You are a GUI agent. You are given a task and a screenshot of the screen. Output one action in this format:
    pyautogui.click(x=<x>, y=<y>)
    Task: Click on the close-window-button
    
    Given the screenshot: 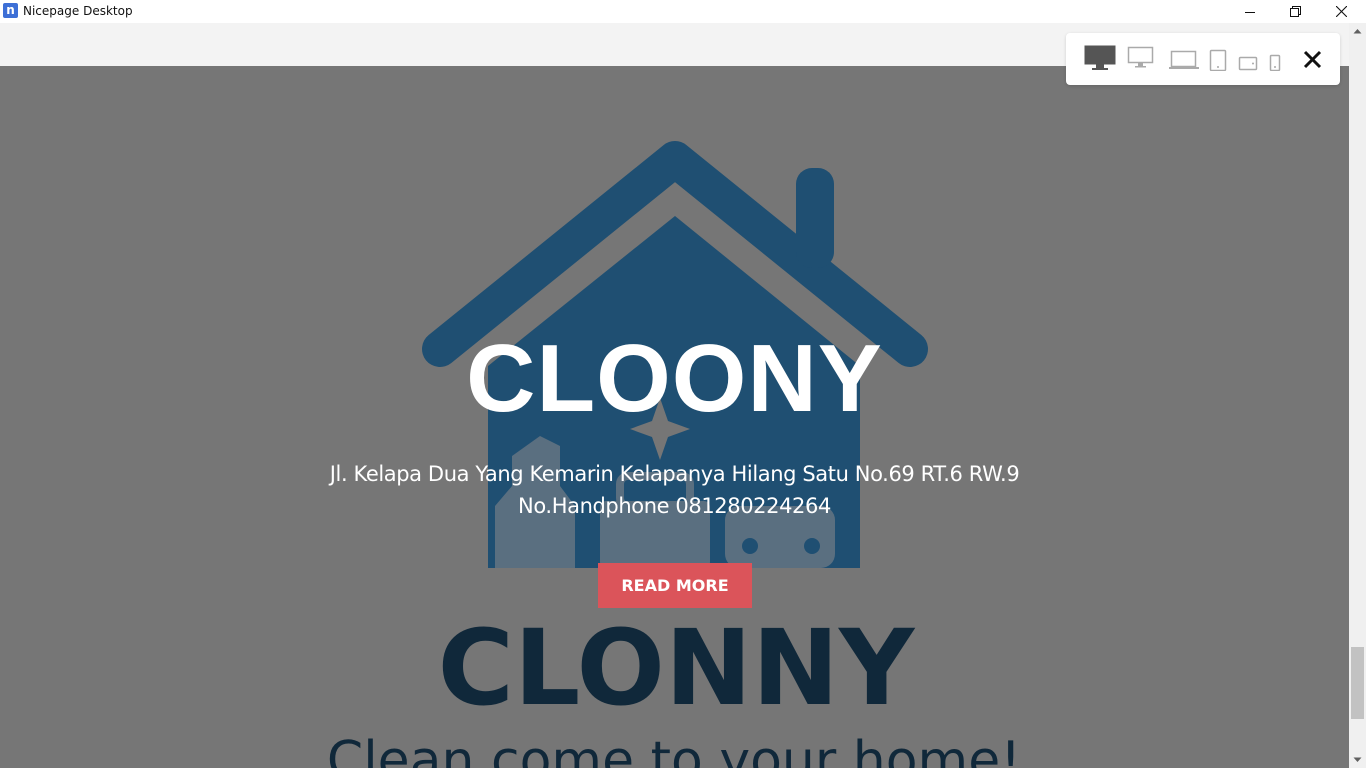 What is the action you would take?
    pyautogui.click(x=1341, y=11)
    